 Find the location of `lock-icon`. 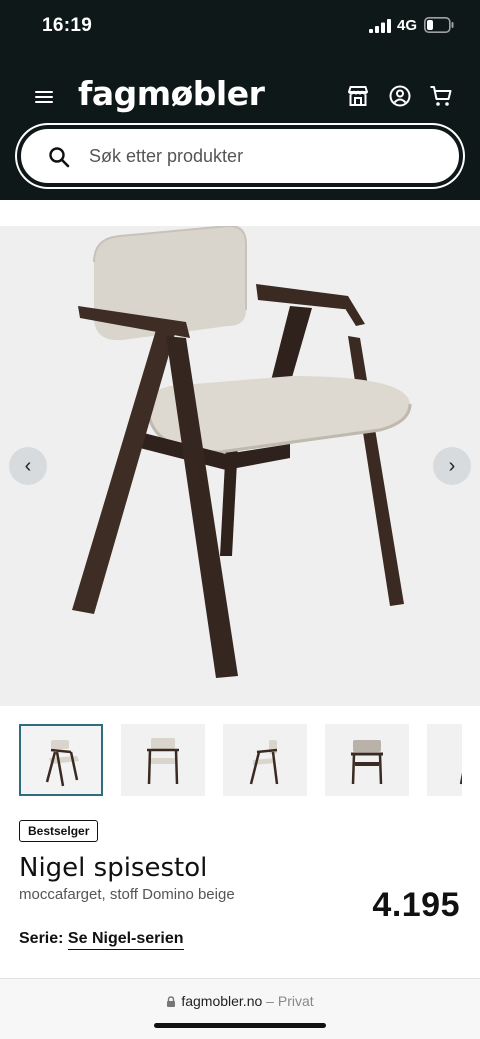

lock-icon is located at coordinates (171, 1001).